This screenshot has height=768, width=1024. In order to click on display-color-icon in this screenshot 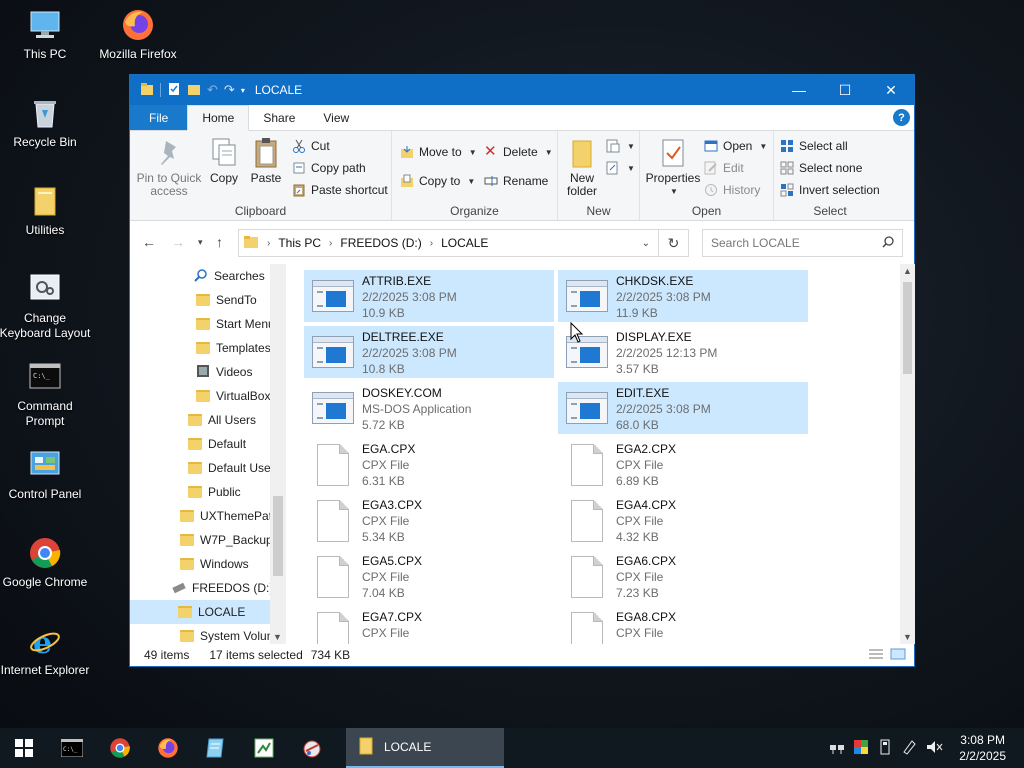, I will do `click(861, 748)`.